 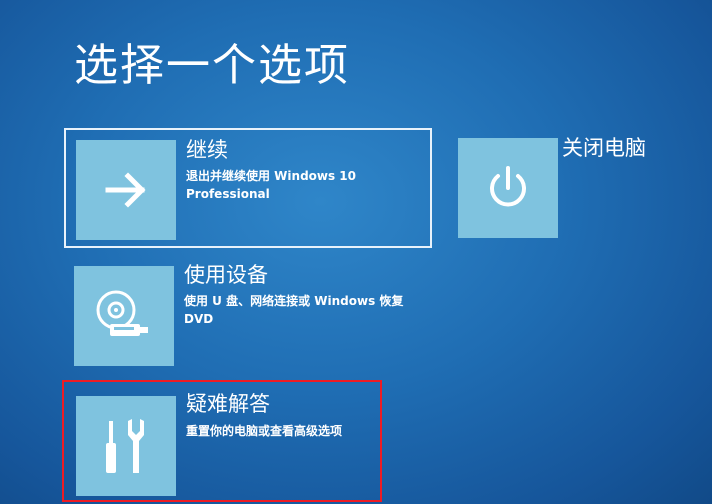 I want to click on page-title: 选择一个选项, so click(x=212, y=65).